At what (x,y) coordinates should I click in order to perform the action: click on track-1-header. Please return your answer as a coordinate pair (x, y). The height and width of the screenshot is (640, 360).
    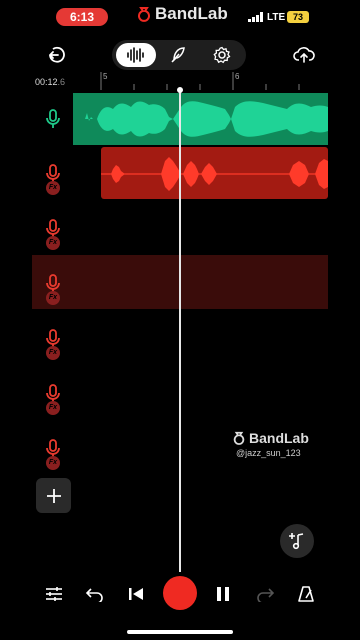
    Looking at the image, I should click on (55, 128).